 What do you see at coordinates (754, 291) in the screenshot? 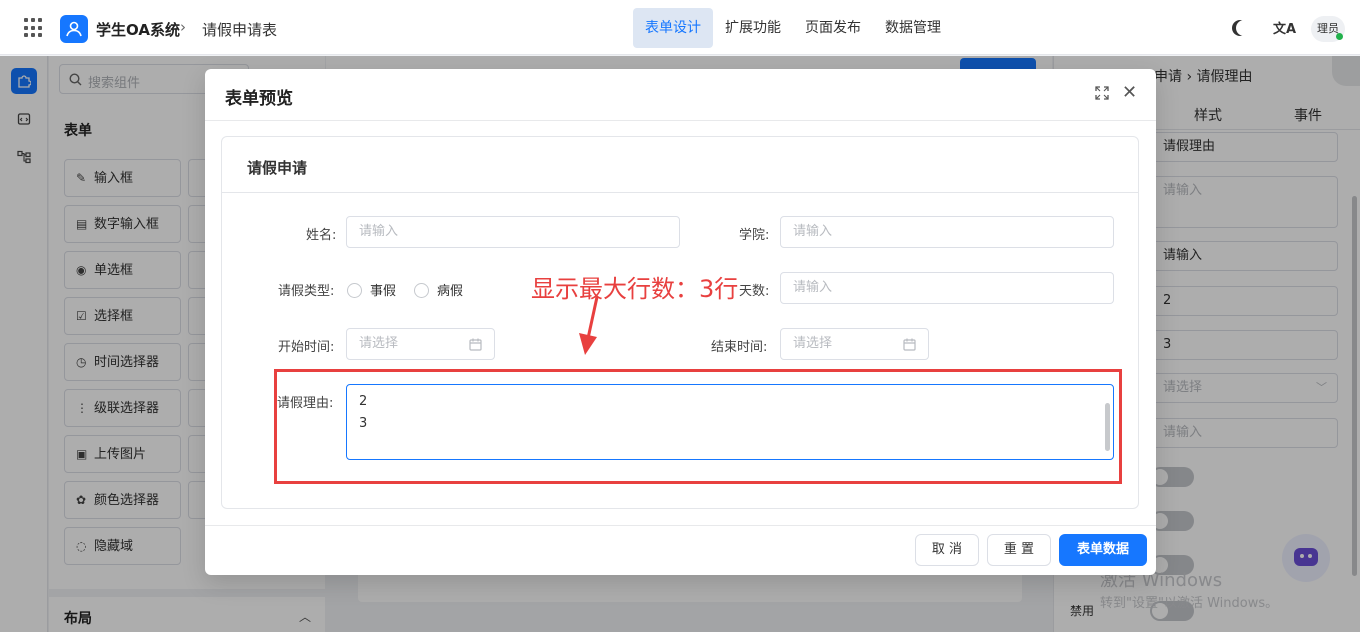
I see `label-days: 天数:` at bounding box center [754, 291].